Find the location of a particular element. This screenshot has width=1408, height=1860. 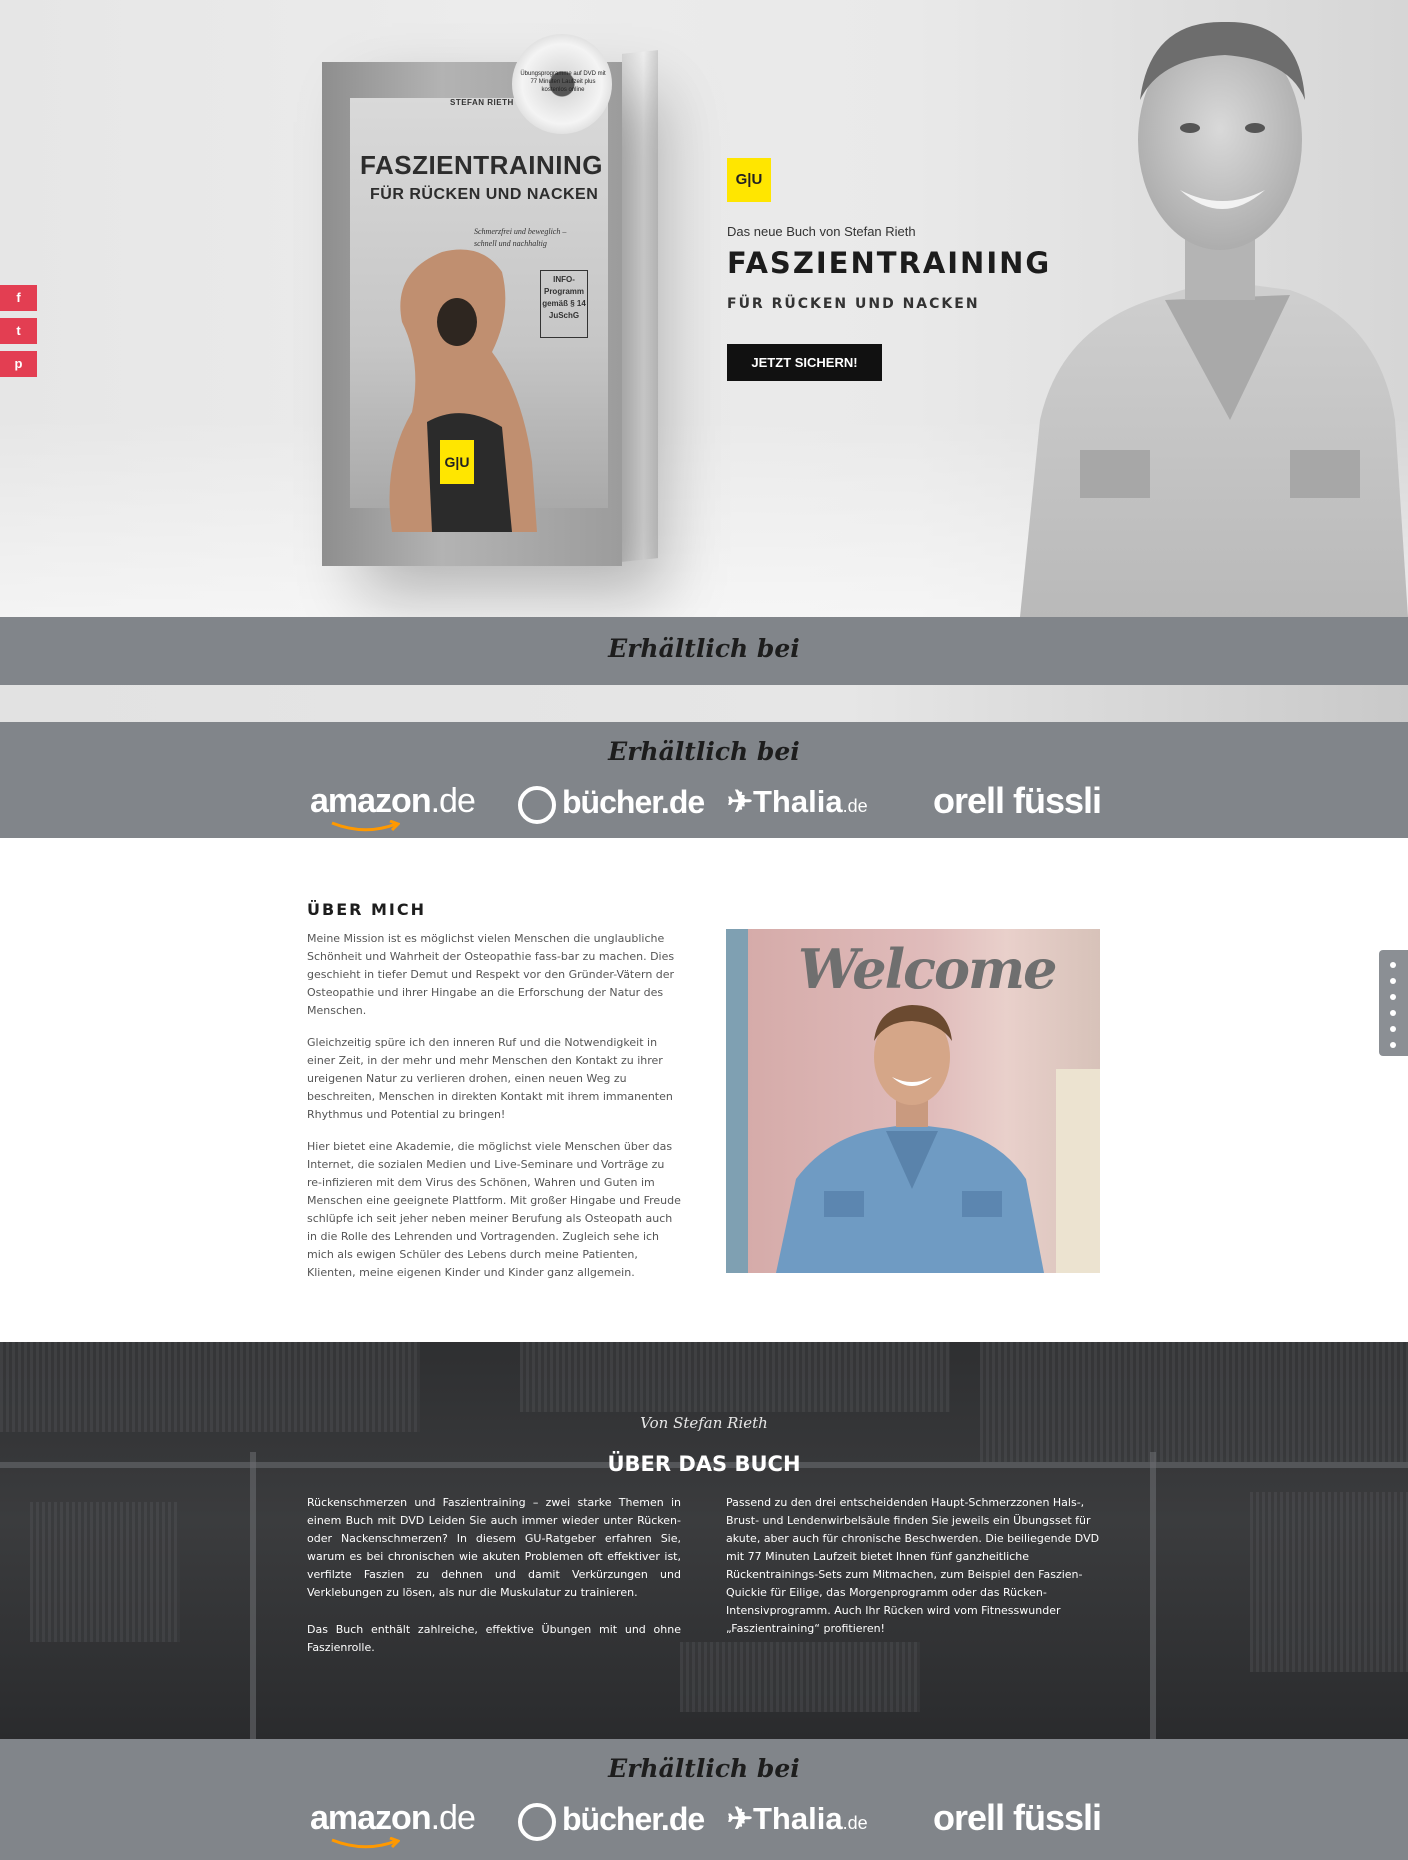

author-photo-figure is located at coordinates (913, 1101).